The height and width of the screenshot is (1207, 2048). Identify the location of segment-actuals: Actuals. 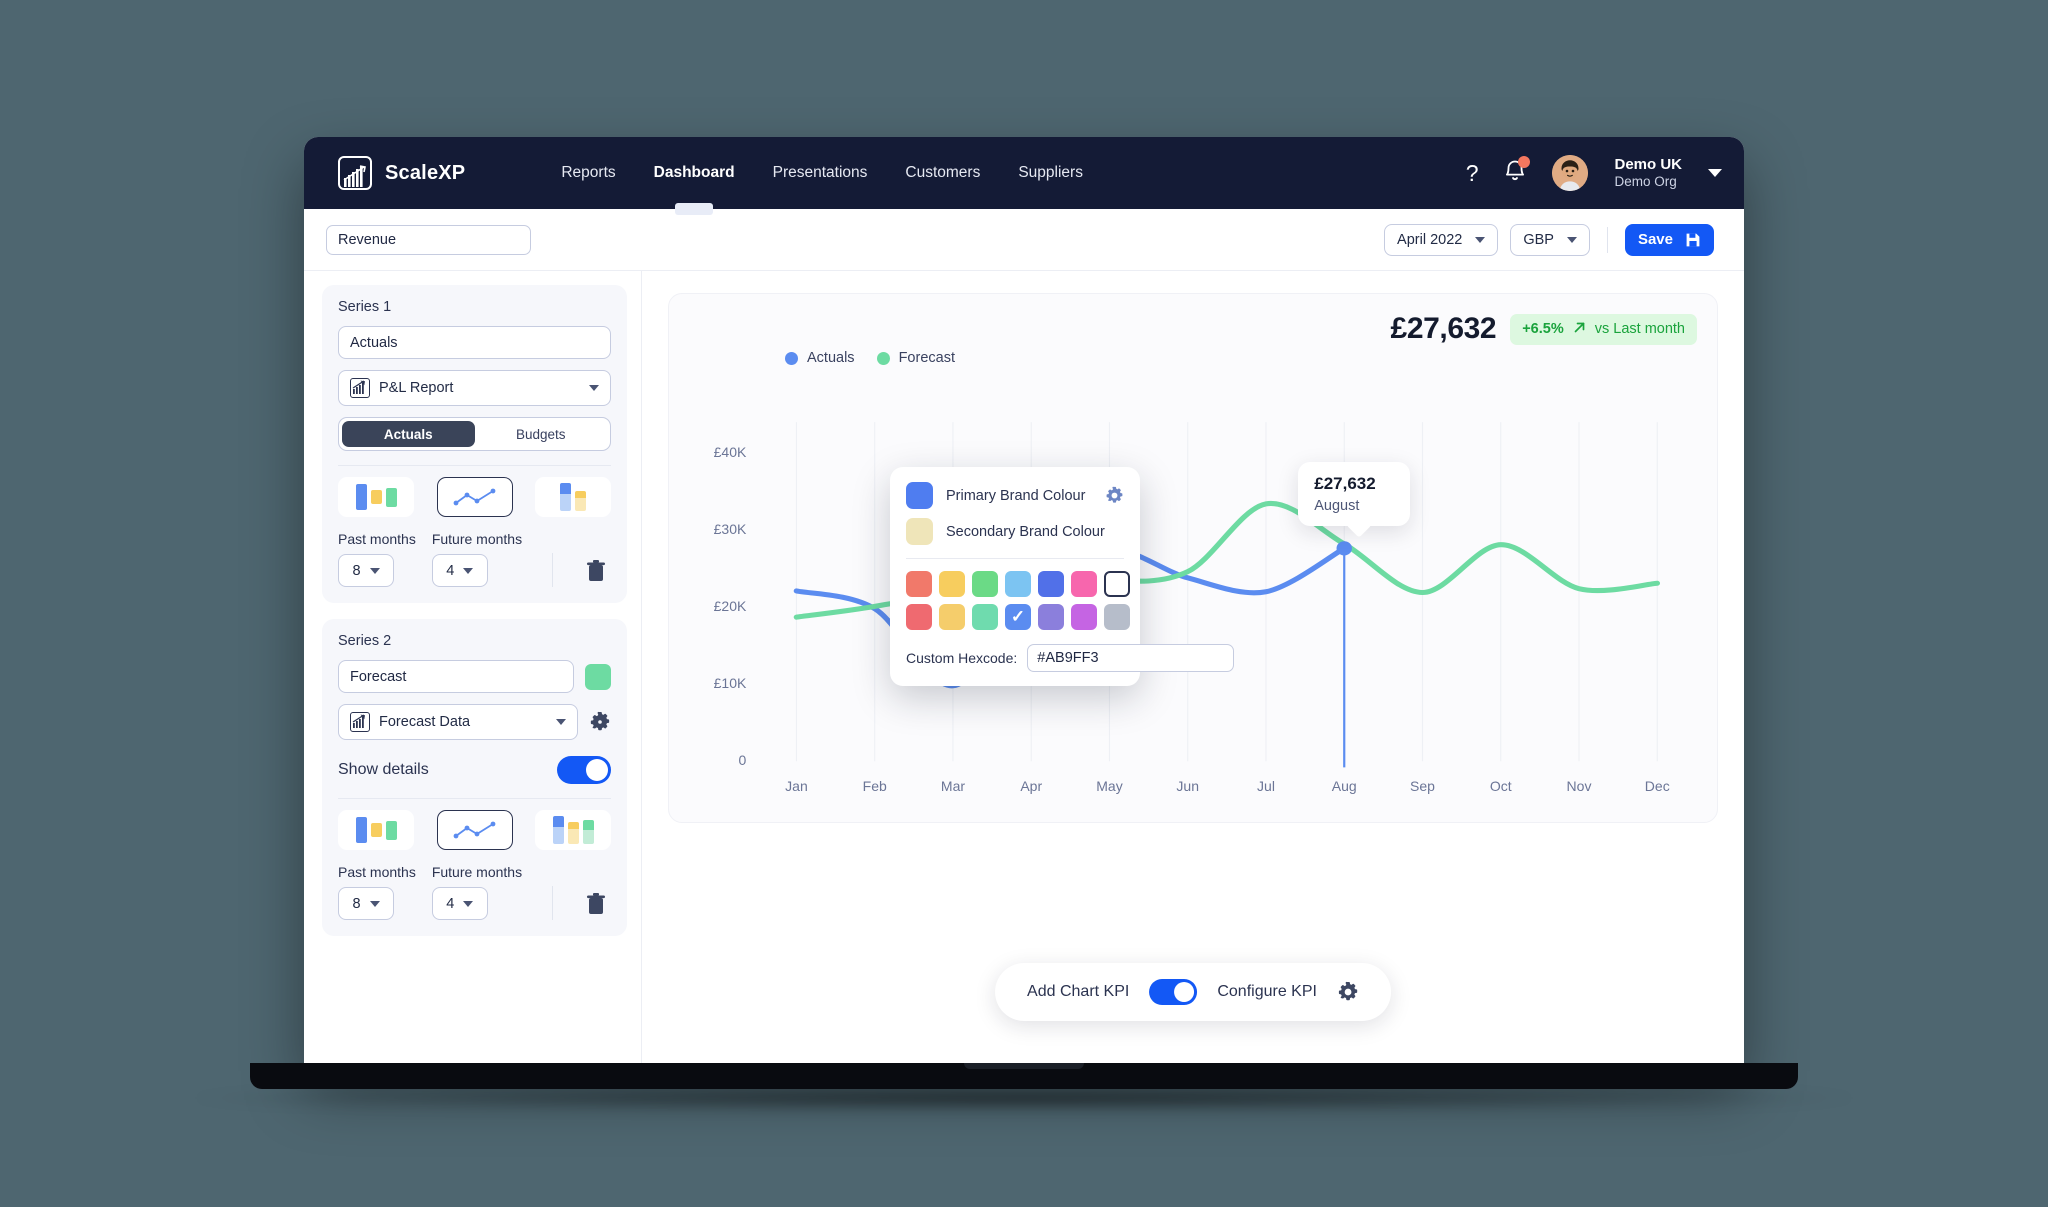
(408, 434).